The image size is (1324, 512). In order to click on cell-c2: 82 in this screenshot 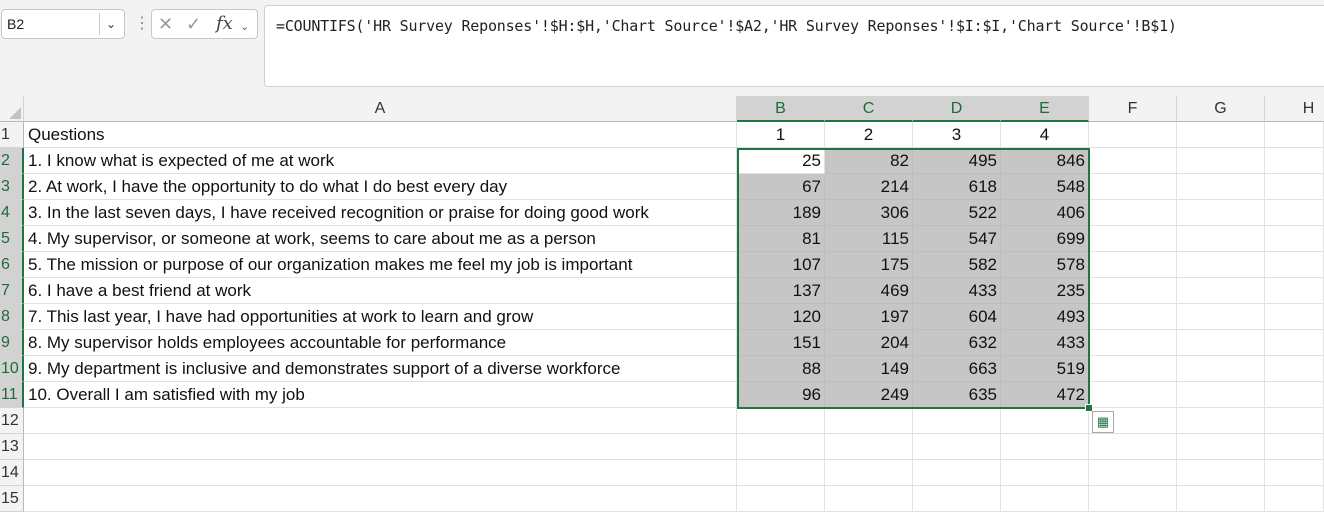, I will do `click(869, 161)`.